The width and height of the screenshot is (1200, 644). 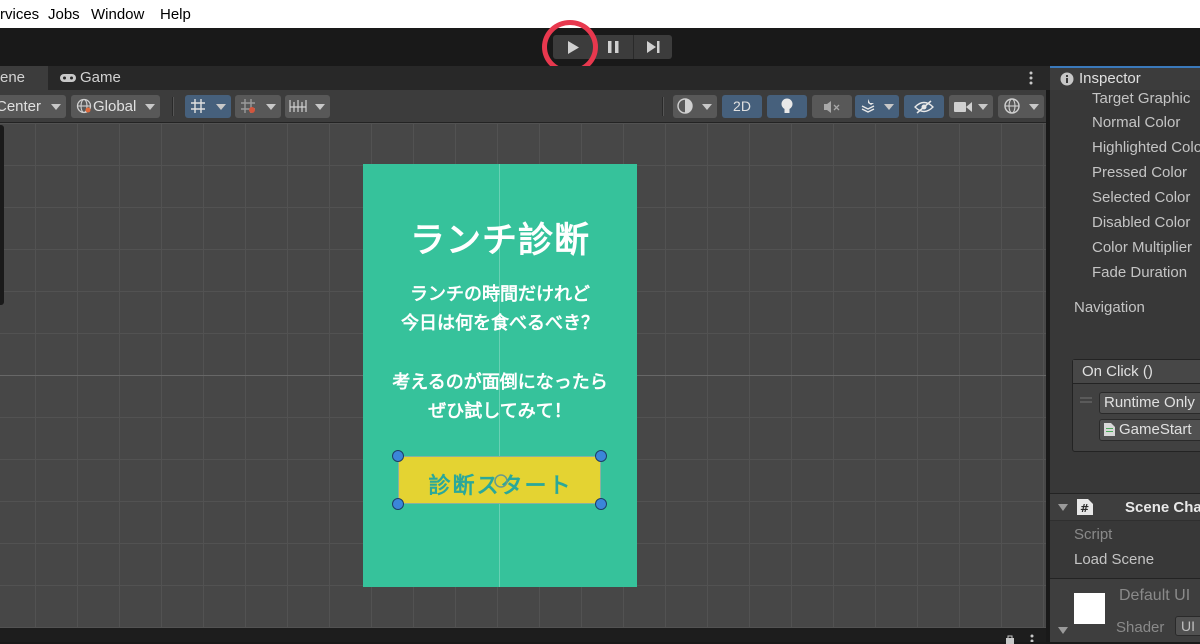 What do you see at coordinates (523, 78) in the screenshot?
I see `scene-tab-bar: ene Game` at bounding box center [523, 78].